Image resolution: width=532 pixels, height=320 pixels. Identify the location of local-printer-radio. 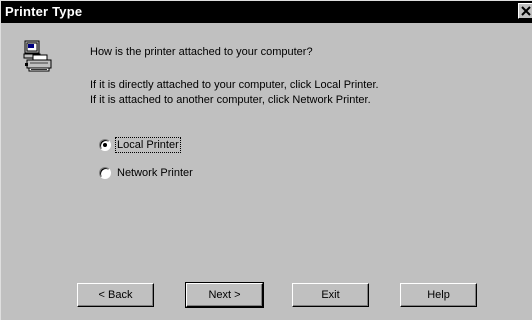
(105, 145).